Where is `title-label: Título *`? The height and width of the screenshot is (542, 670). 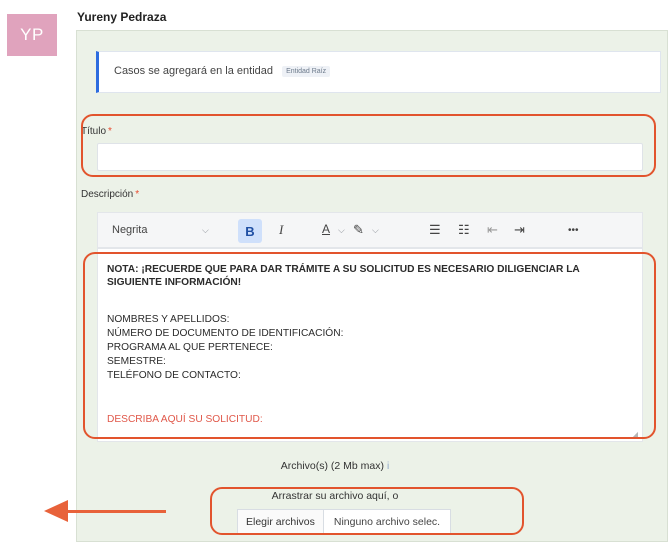 title-label: Título * is located at coordinates (96, 131).